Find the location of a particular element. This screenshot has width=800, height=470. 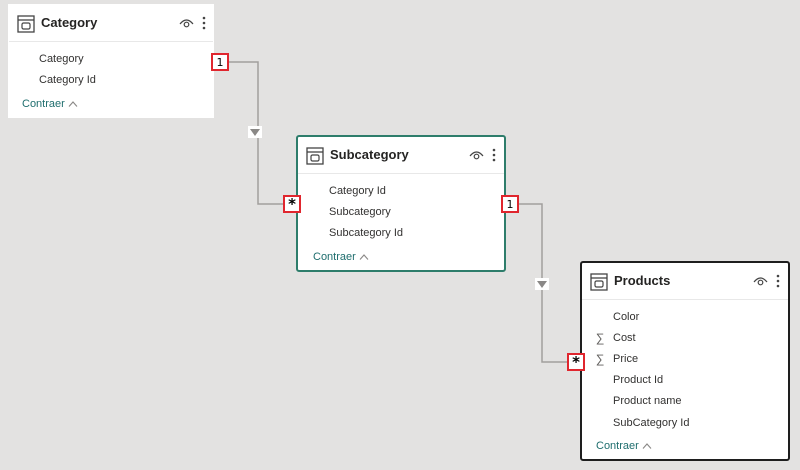

table-card-header: Category is located at coordinates (111, 23).